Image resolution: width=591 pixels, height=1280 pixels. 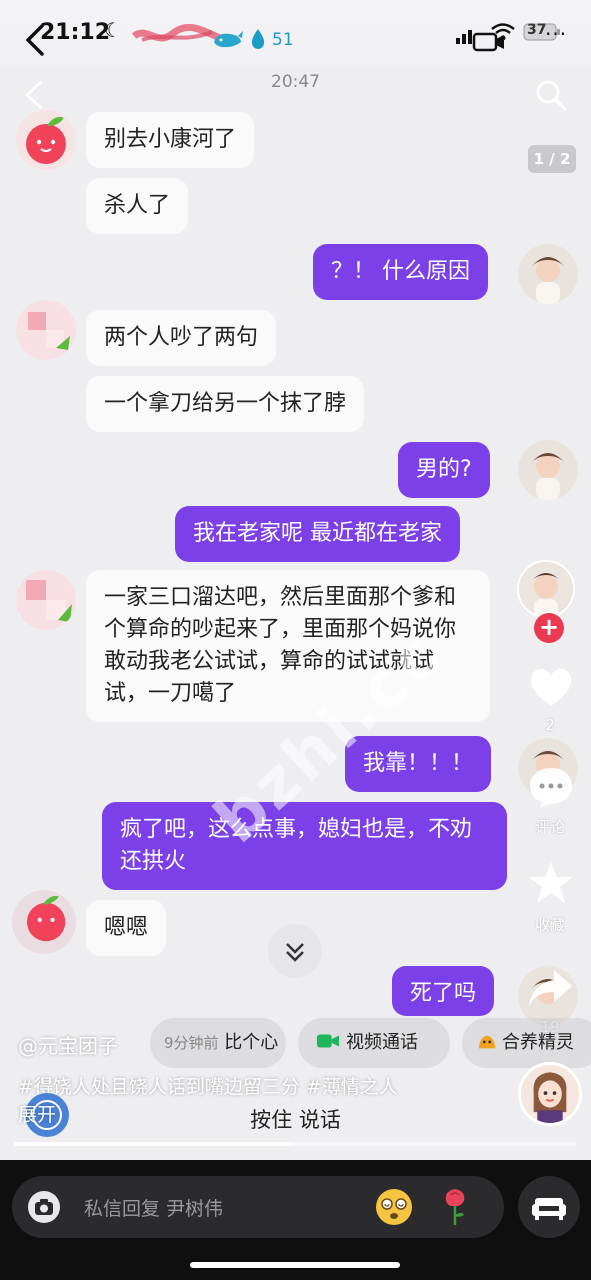 What do you see at coordinates (44, 1207) in the screenshot?
I see `camera-icon` at bounding box center [44, 1207].